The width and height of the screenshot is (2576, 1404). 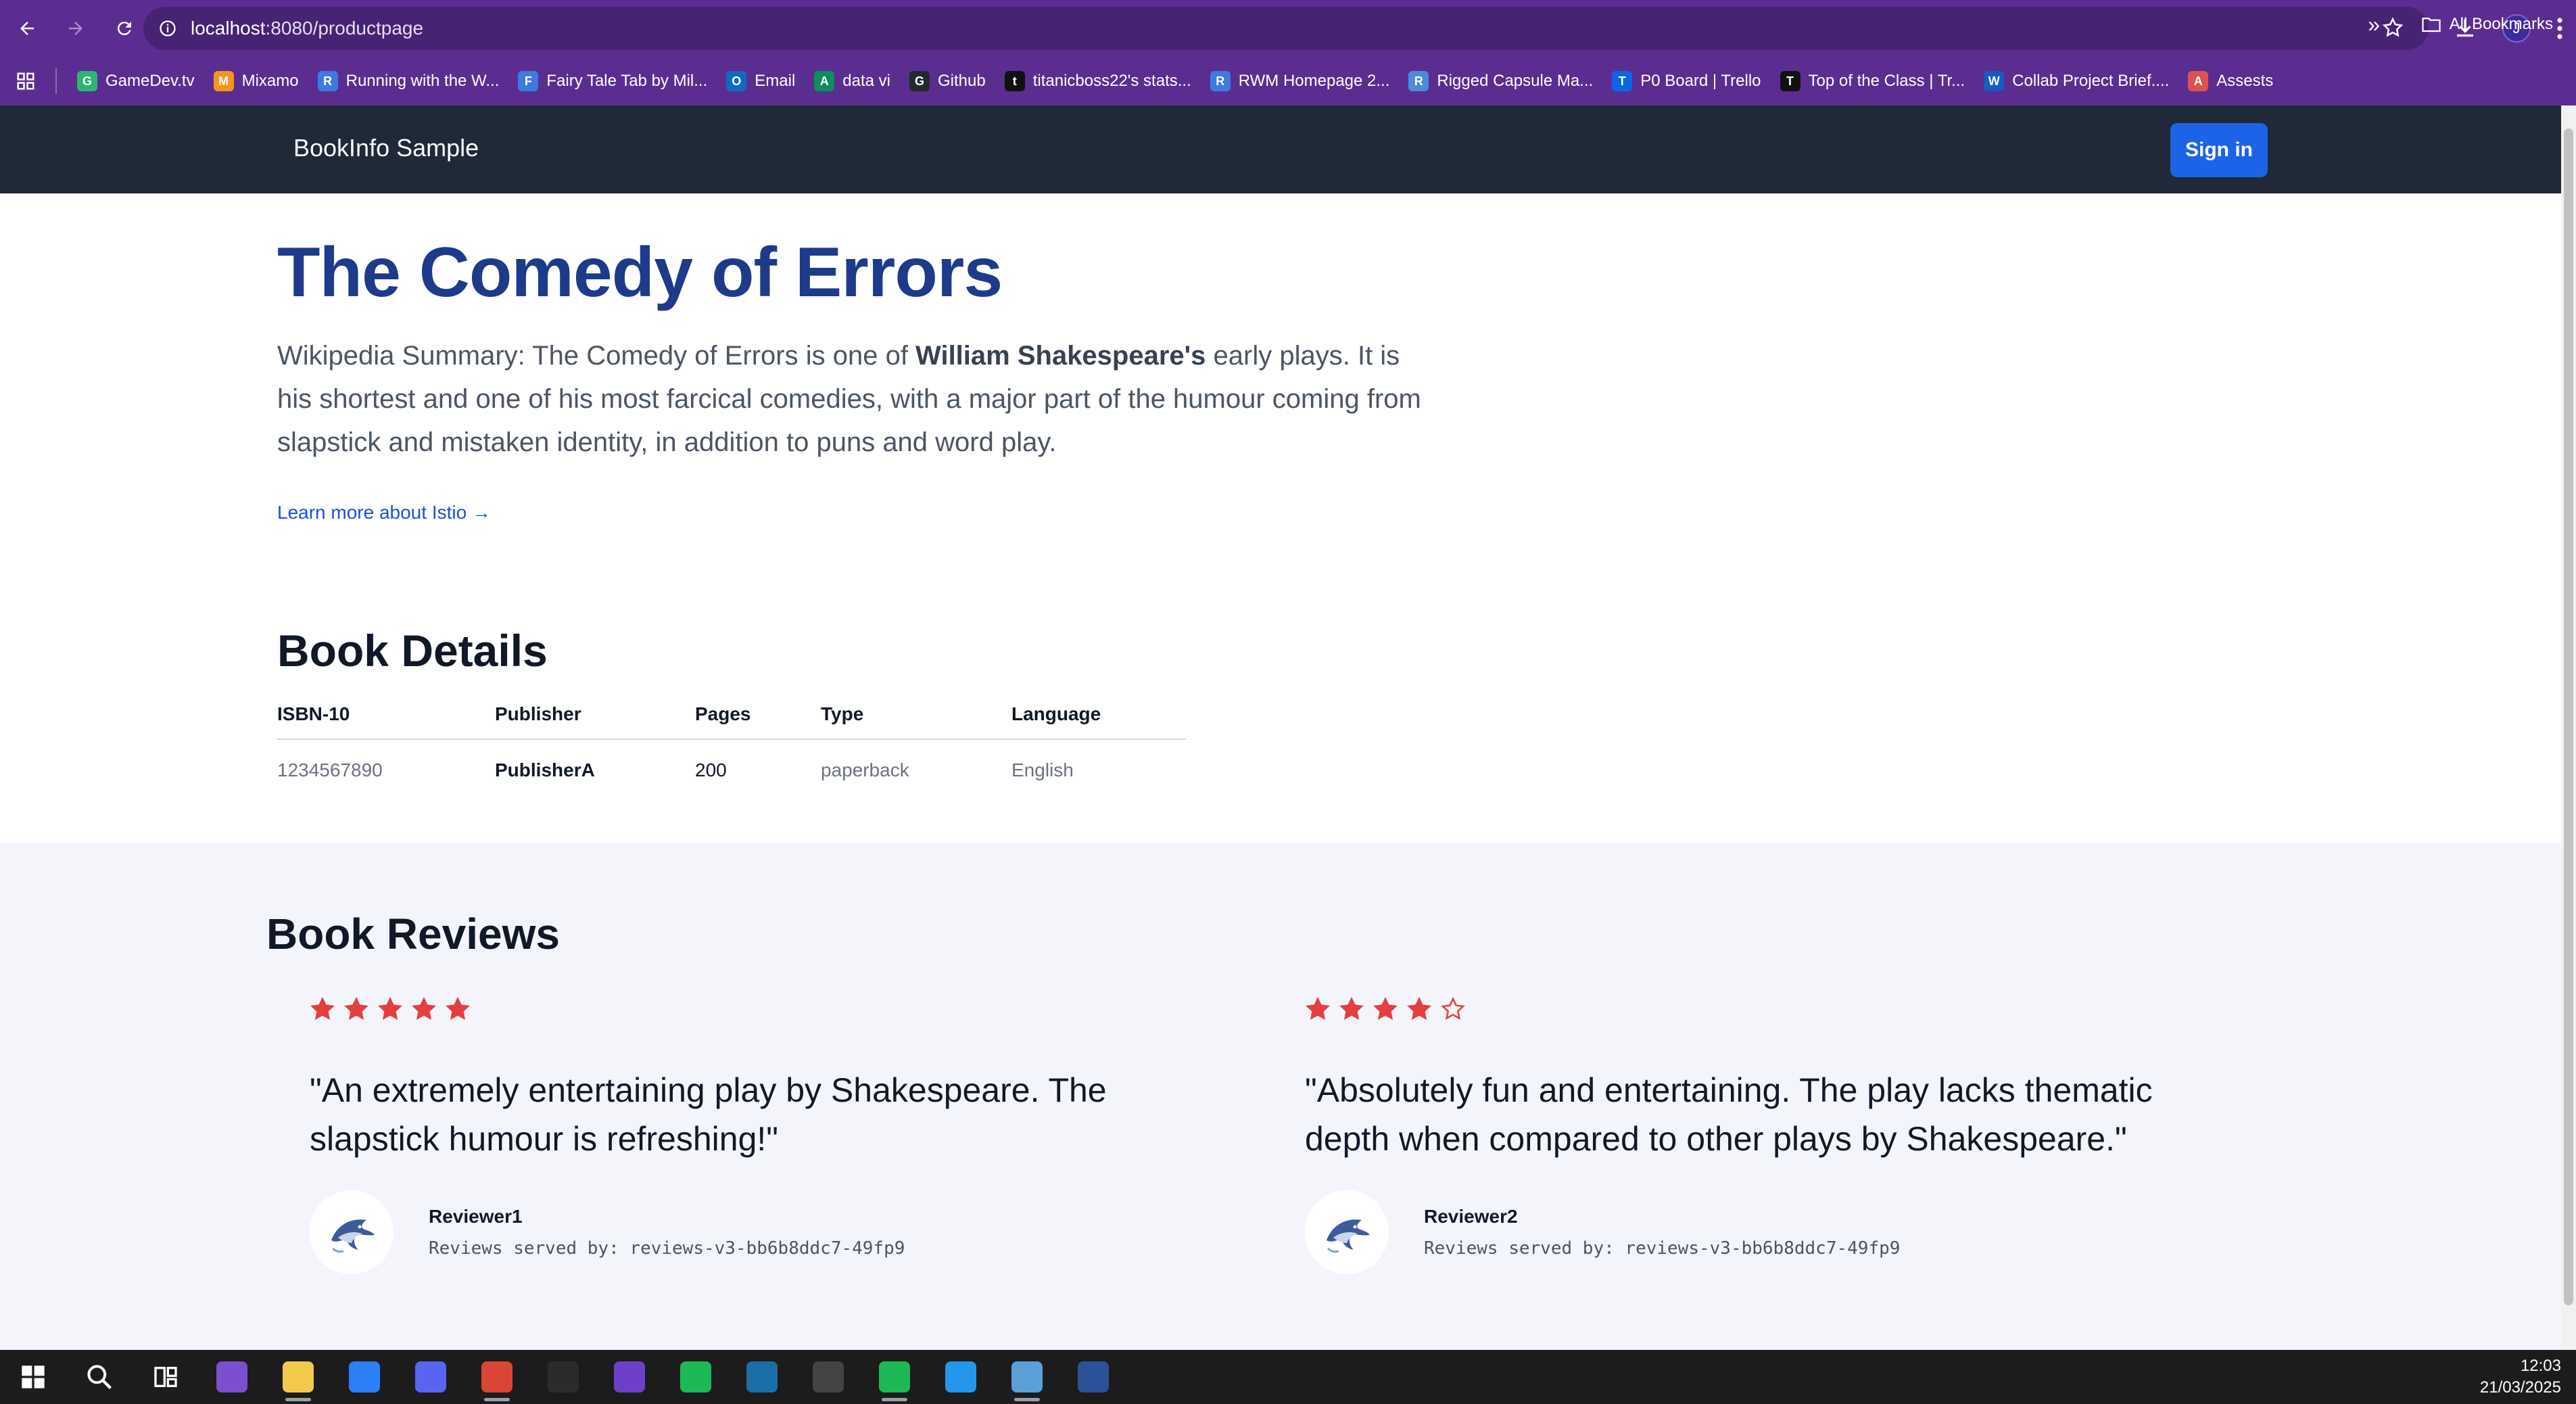 I want to click on visual-studio-icon, so click(x=232, y=1377).